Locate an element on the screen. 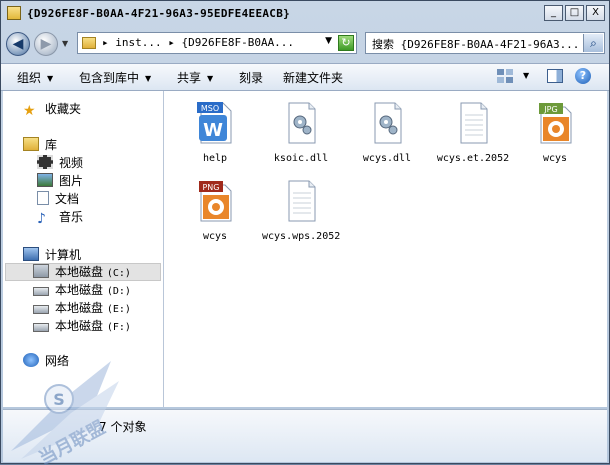 This screenshot has width=610, height=465. svg-text: PNG is located at coordinates (210, 187).